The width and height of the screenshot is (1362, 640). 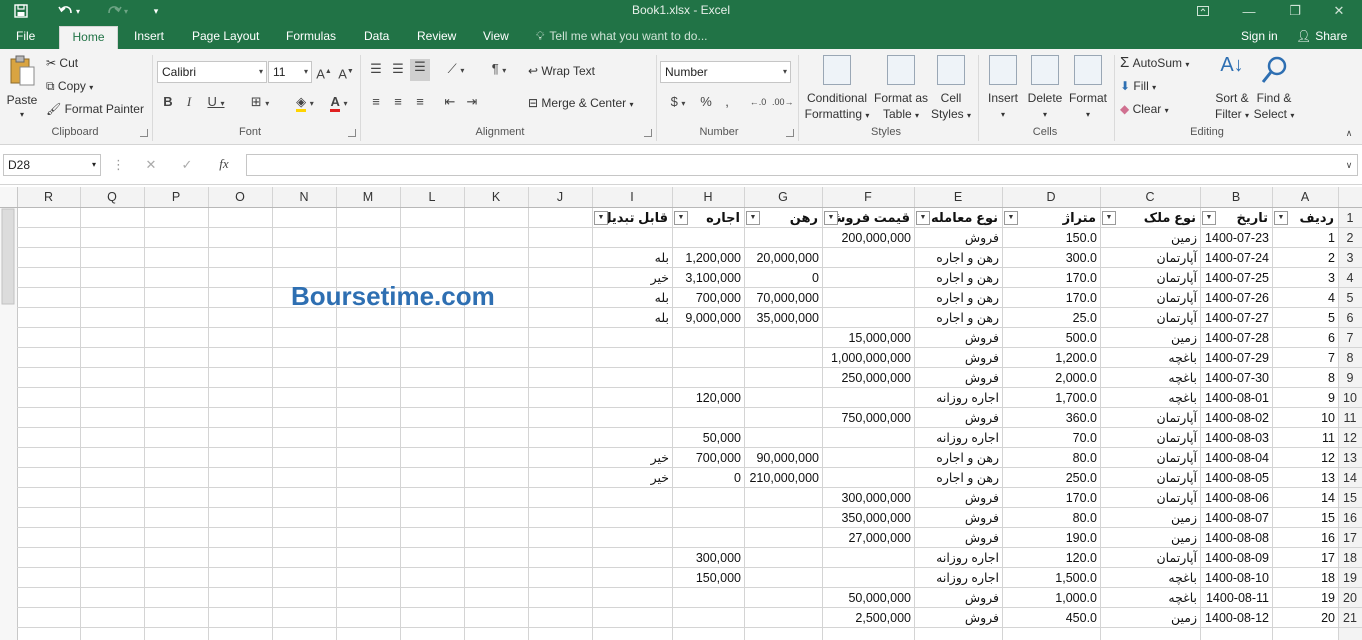 What do you see at coordinates (958, 338) in the screenshot?
I see `cell-e-7: فروش` at bounding box center [958, 338].